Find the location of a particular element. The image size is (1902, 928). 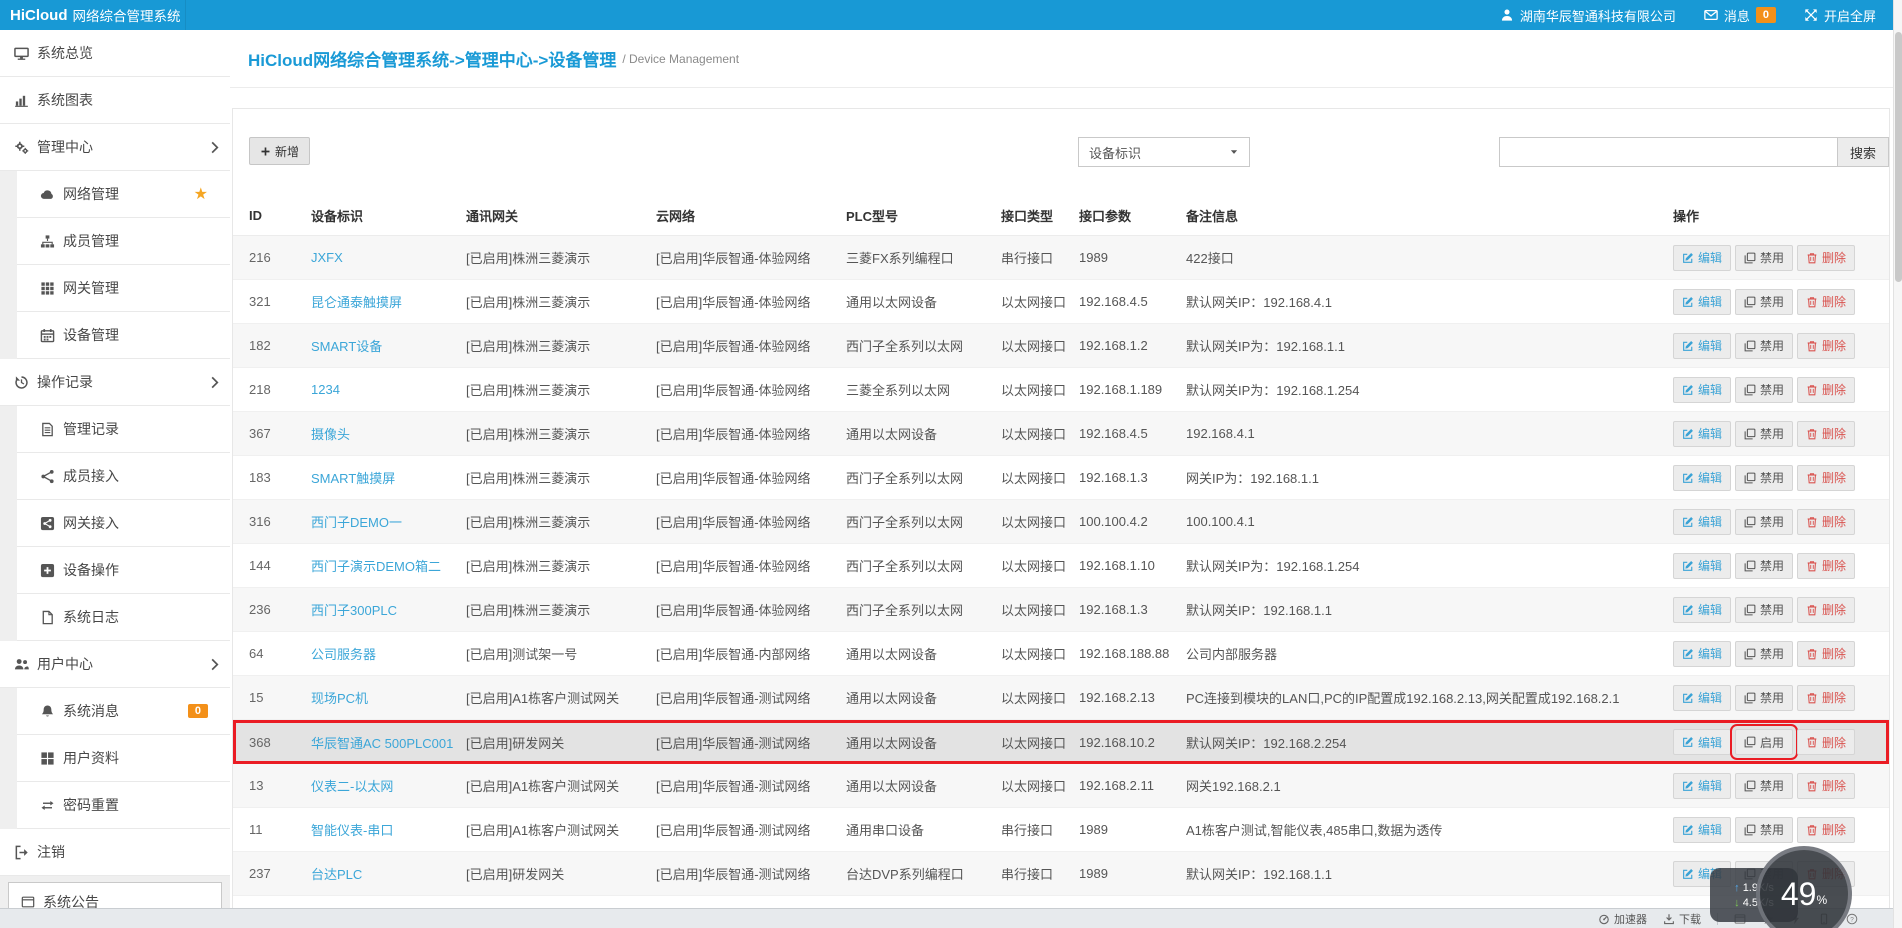

enable-button: 启用 is located at coordinates (1764, 742).